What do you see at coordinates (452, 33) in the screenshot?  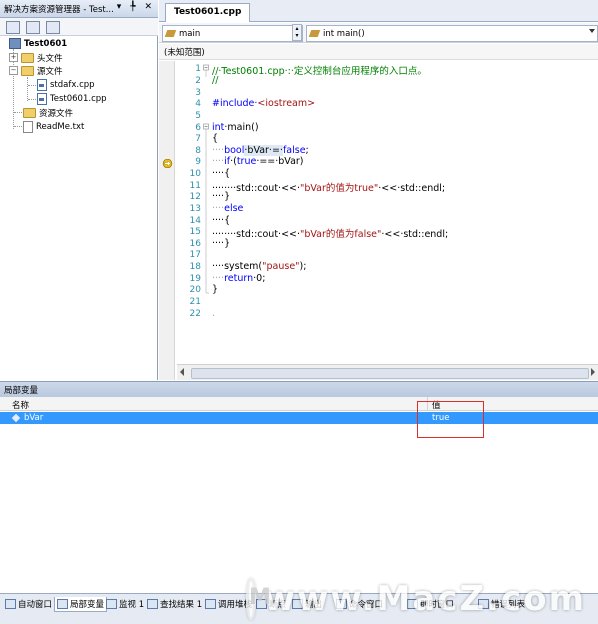 I see `member-dropdown: int main()` at bounding box center [452, 33].